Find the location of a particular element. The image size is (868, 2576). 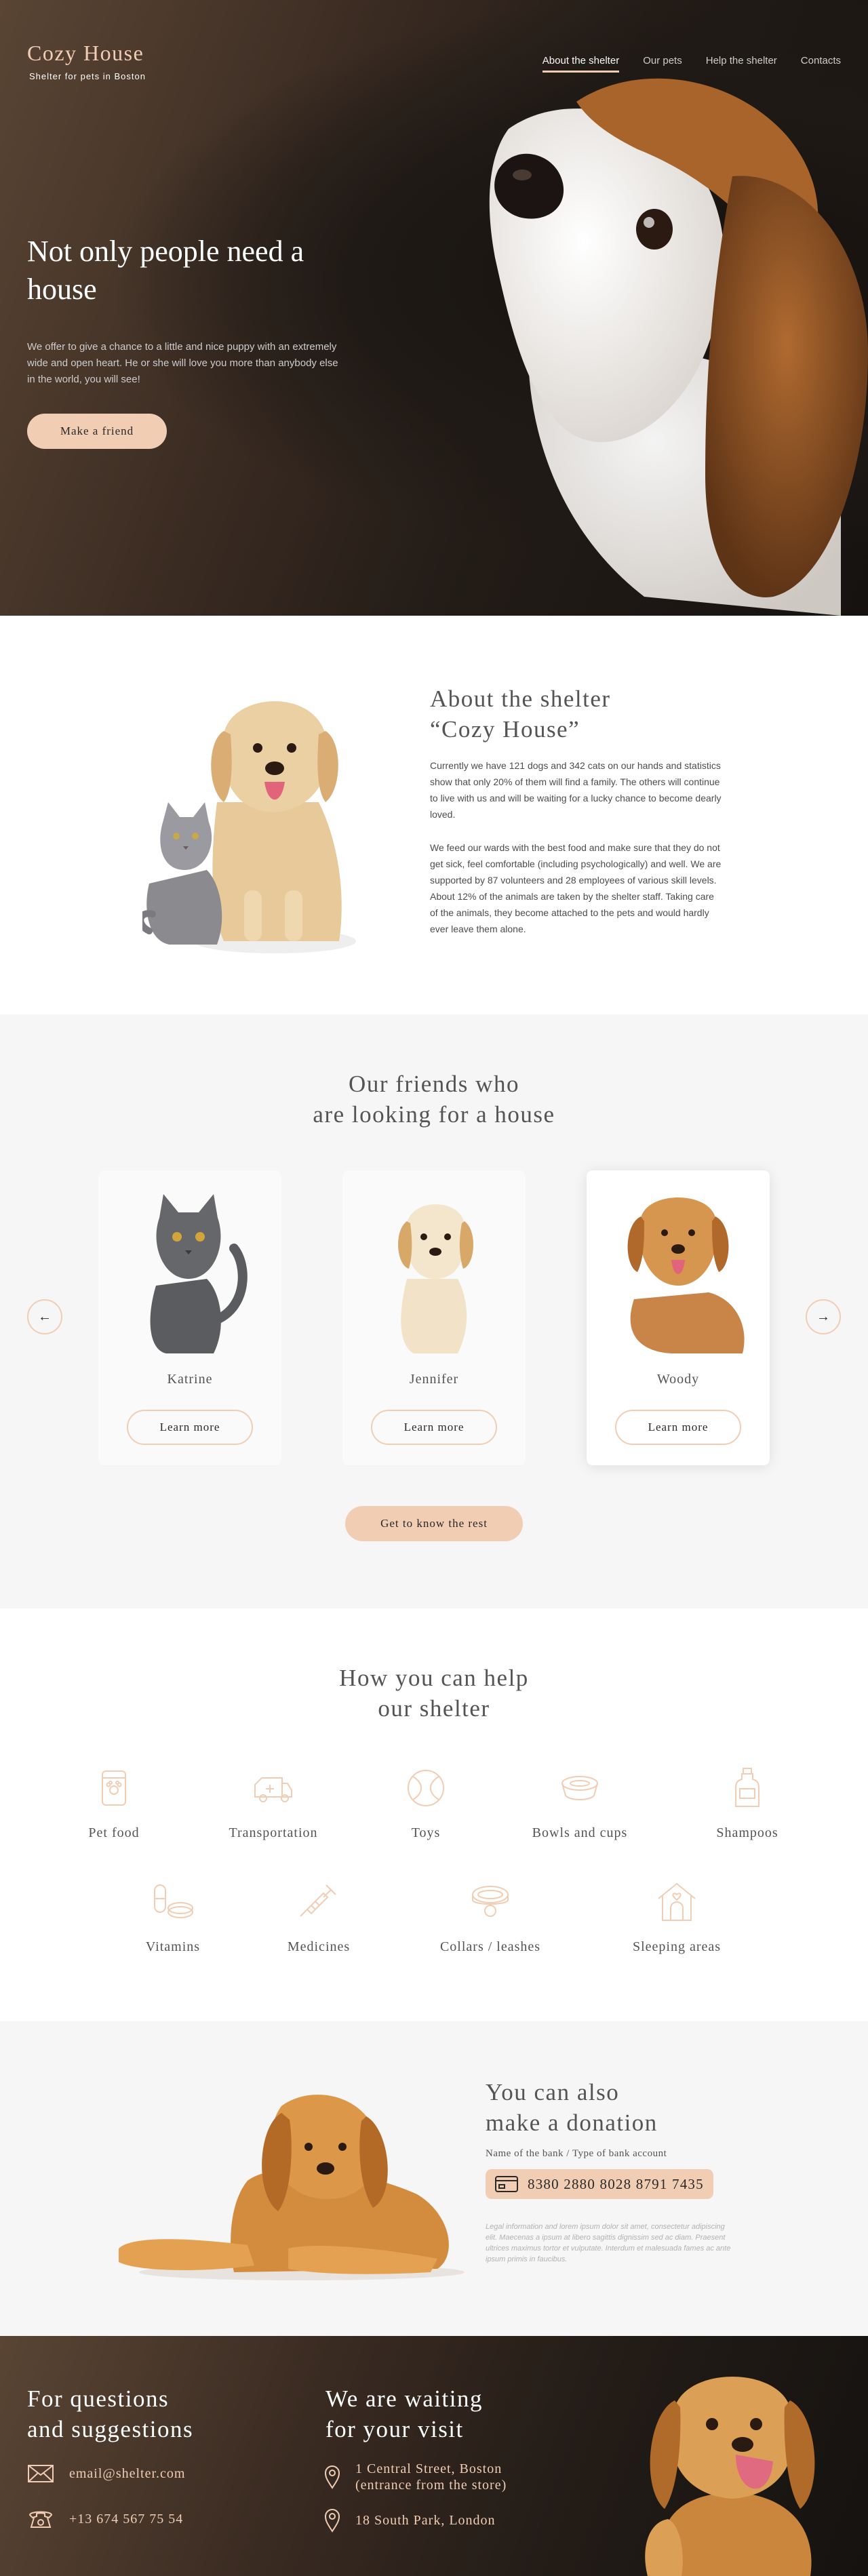

help-label: Toys is located at coordinates (426, 1833).